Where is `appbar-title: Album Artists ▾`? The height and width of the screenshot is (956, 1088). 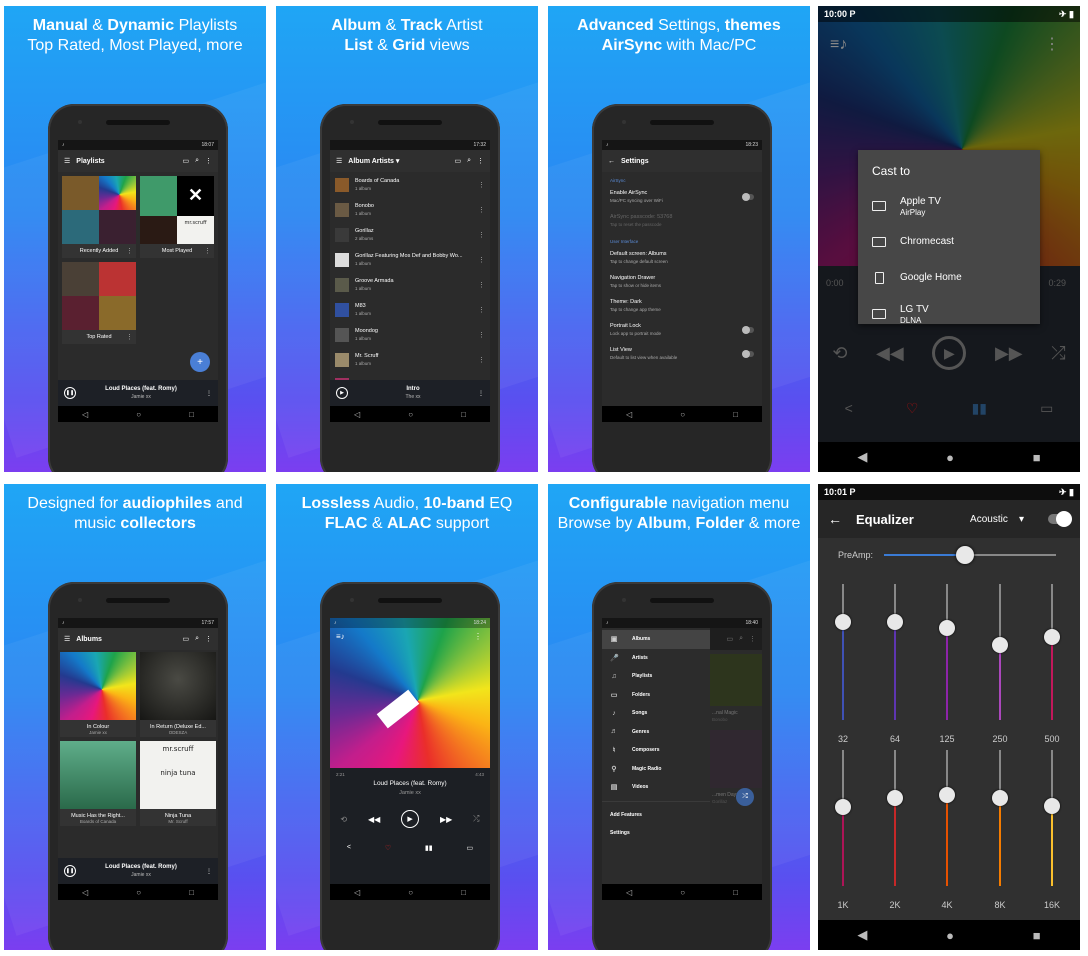
appbar-title: Album Artists ▾ is located at coordinates (398, 161).